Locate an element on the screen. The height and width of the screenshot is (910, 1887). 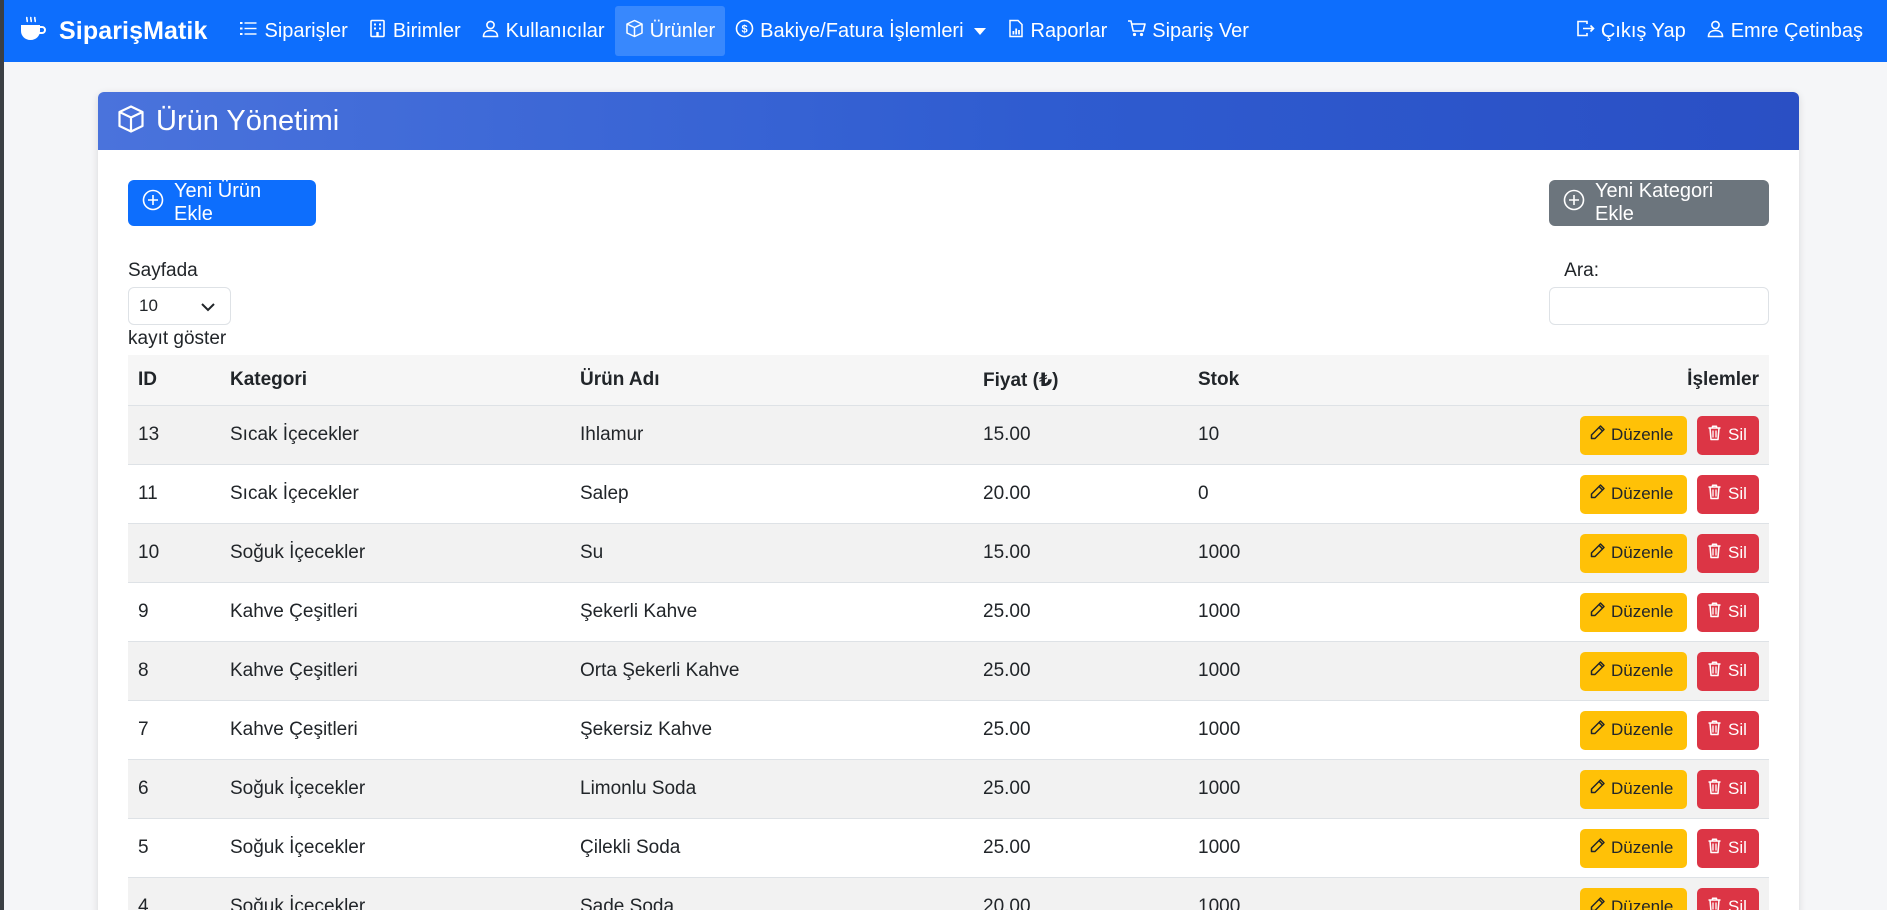
nav-label: Birimler is located at coordinates (426, 30).